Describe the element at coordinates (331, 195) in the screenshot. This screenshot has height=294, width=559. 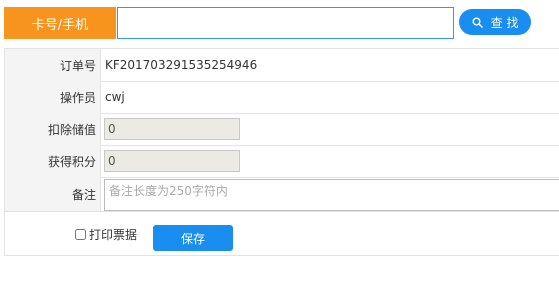
I see `remarks-textarea` at that location.